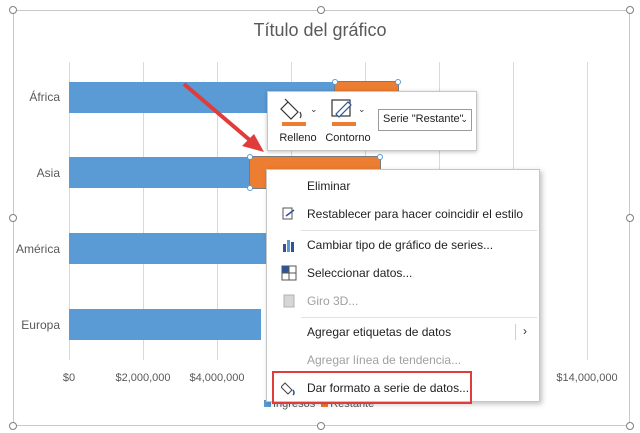 This screenshot has width=640, height=433. Describe the element at coordinates (289, 273) in the screenshot. I see `select-data-icon` at that location.